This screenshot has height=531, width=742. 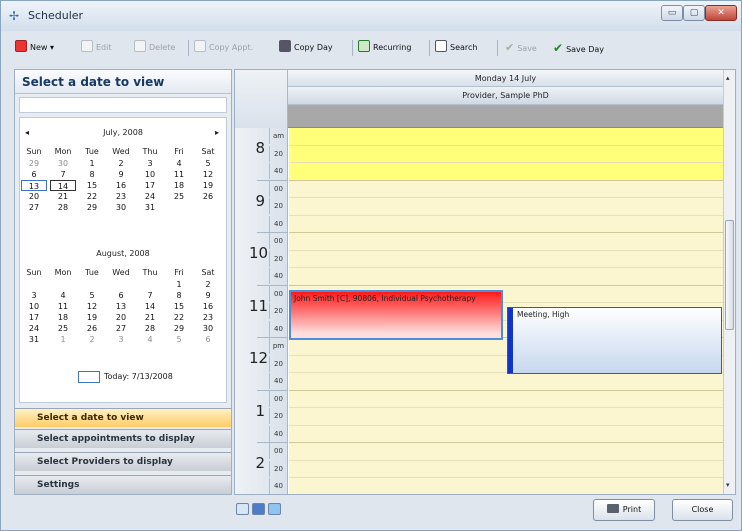 What do you see at coordinates (505, 116) in the screenshot?
I see `all-day-area` at bounding box center [505, 116].